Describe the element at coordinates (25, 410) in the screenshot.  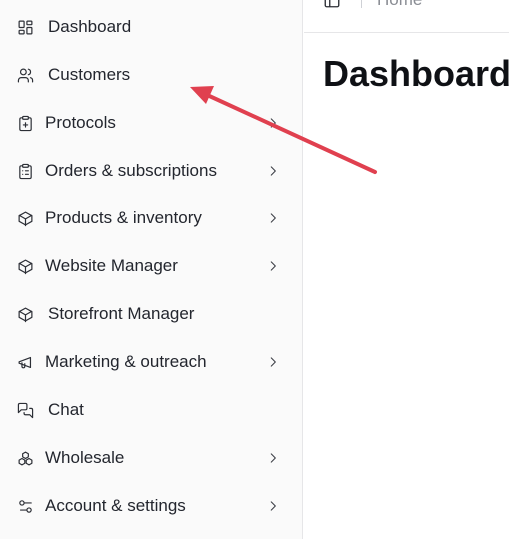
I see `chat-icon` at that location.